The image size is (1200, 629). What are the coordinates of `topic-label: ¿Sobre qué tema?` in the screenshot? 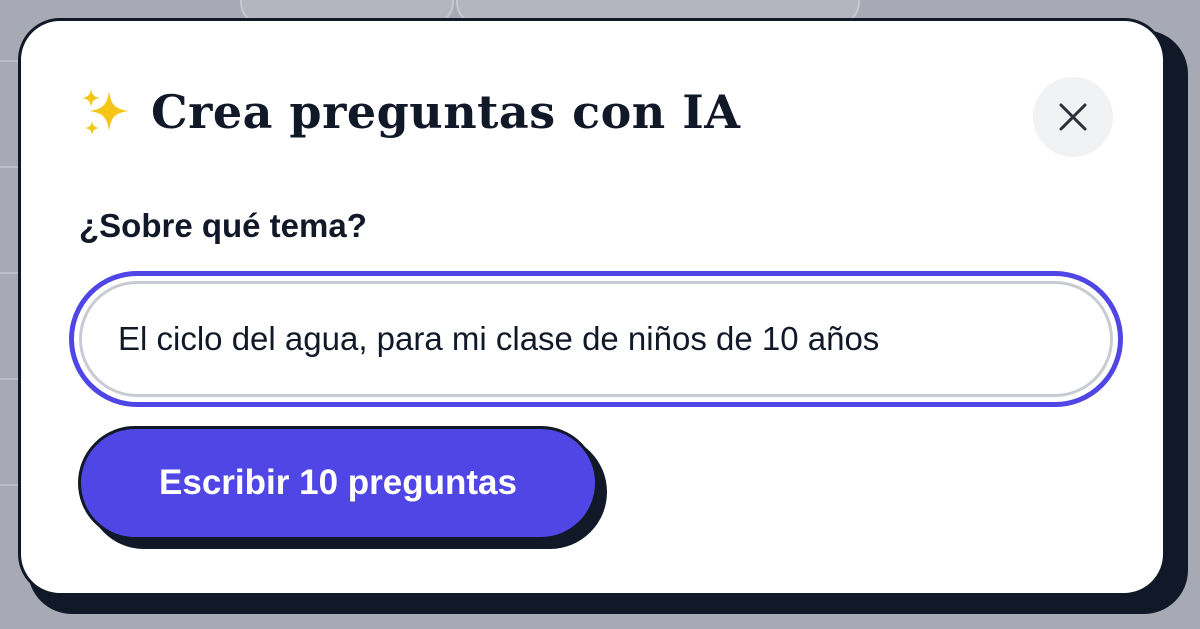 It's located at (223, 225).